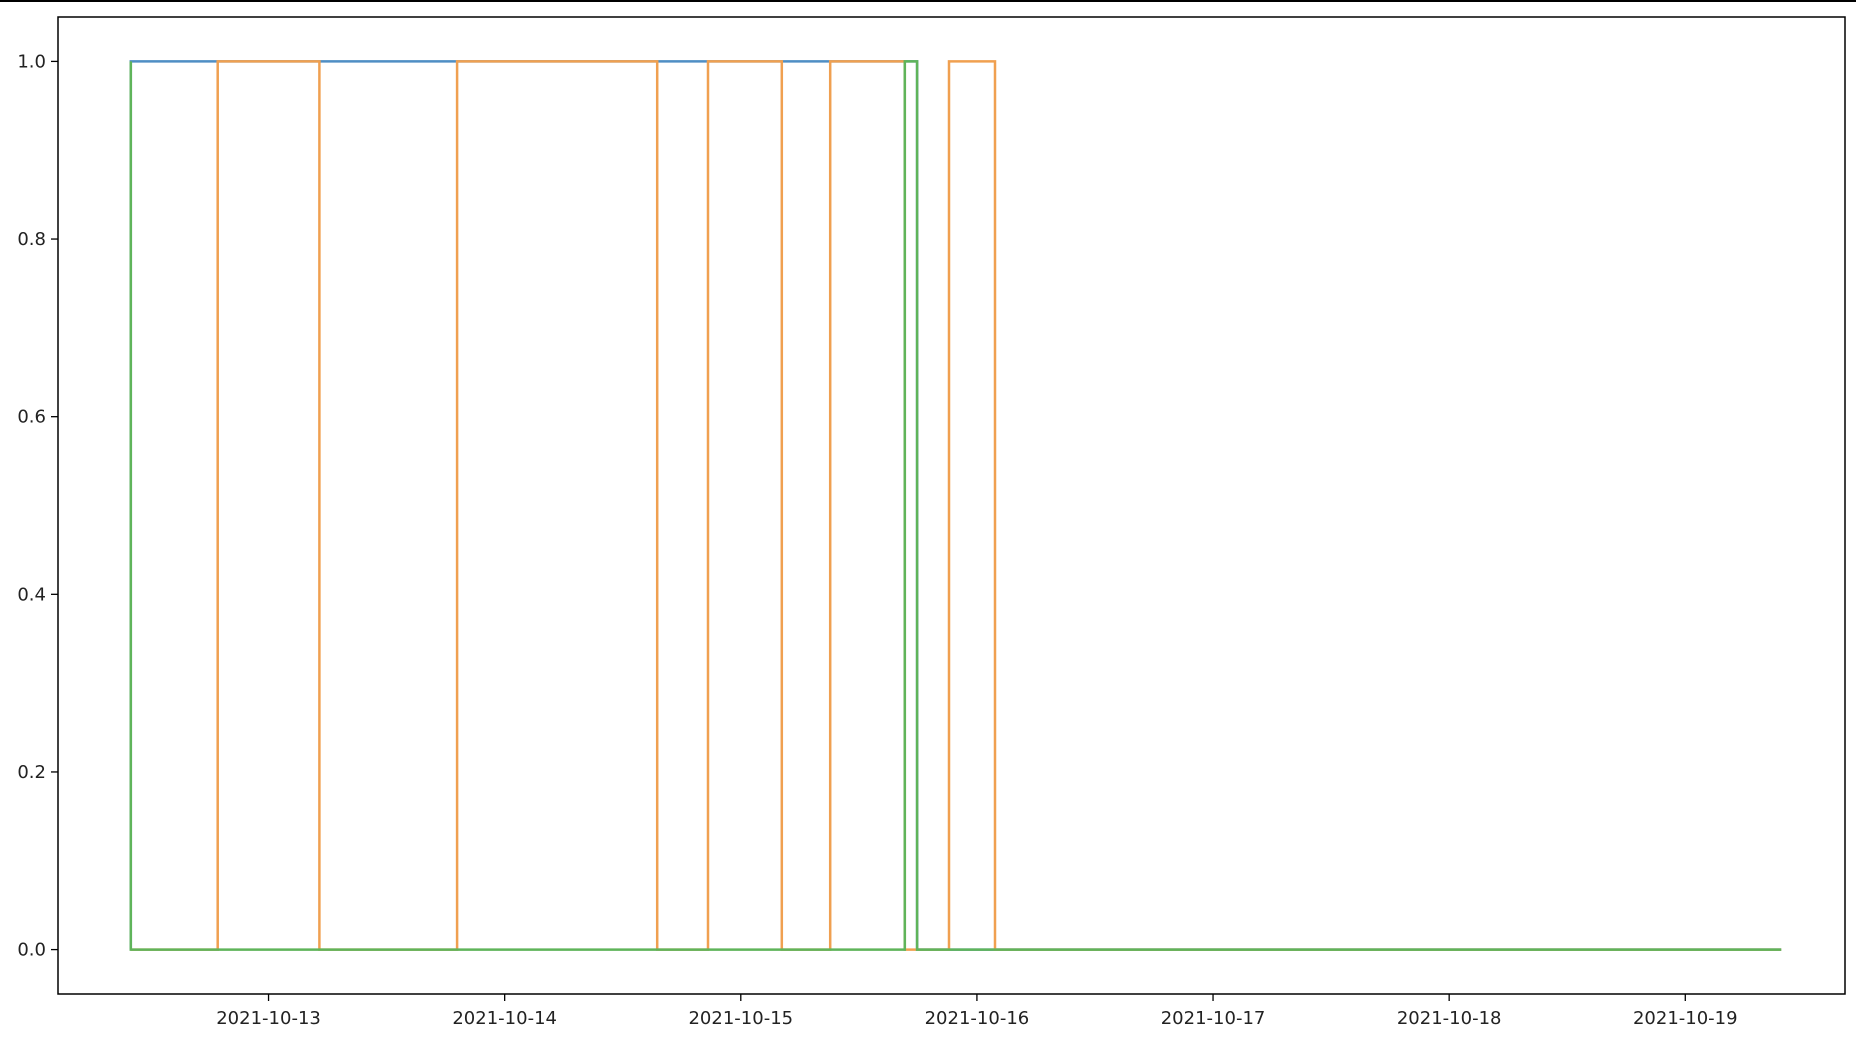 Image resolution: width=1856 pixels, height=1040 pixels. I want to click on x-tick-label: 2021-10-16, so click(977, 1018).